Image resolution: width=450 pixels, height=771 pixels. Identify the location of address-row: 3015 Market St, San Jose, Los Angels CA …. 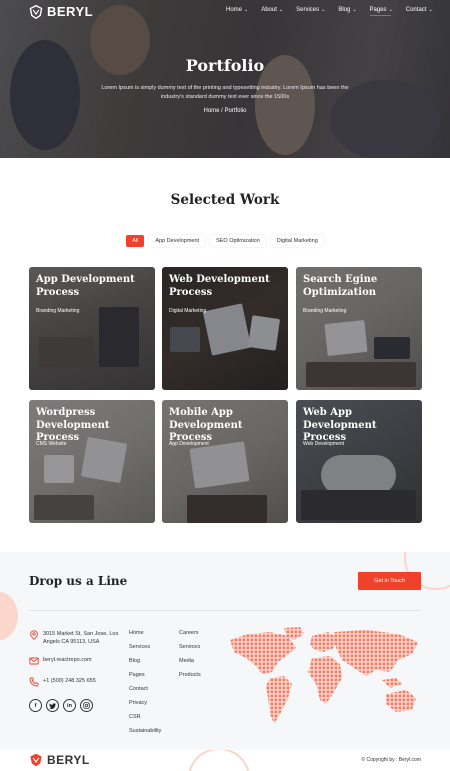
(81, 638).